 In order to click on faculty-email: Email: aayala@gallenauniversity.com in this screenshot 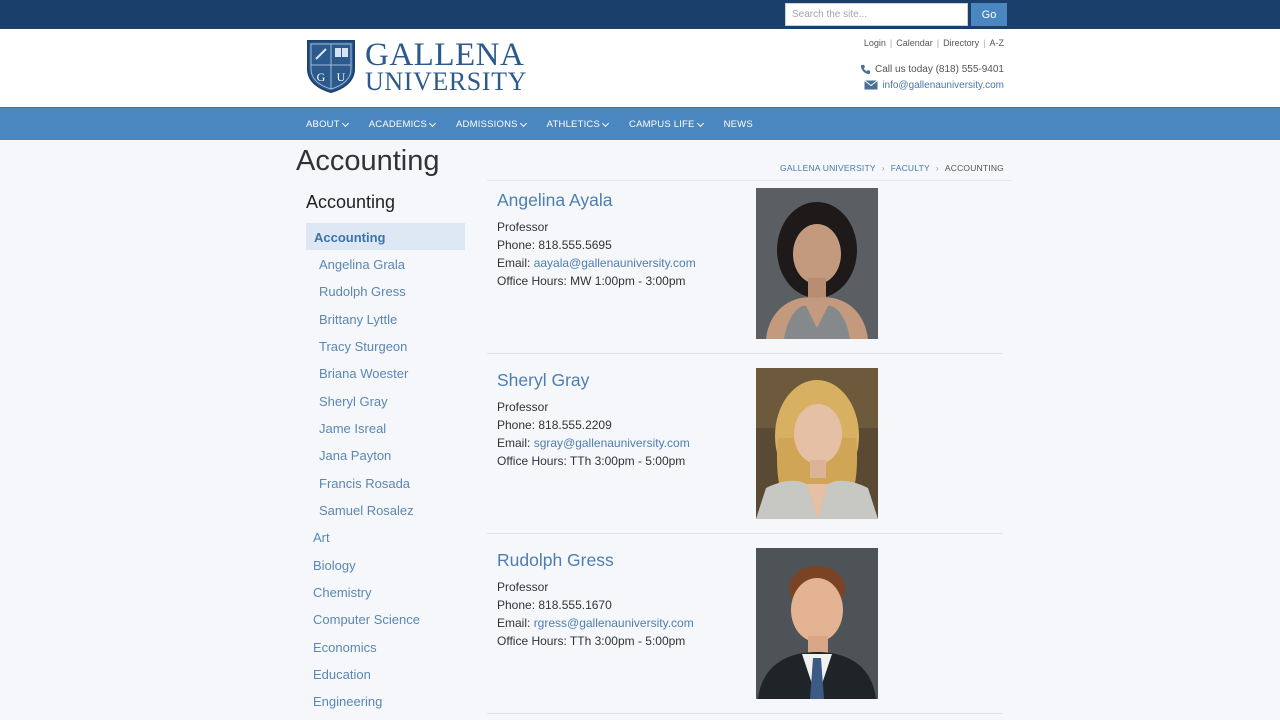, I will do `click(596, 263)`.